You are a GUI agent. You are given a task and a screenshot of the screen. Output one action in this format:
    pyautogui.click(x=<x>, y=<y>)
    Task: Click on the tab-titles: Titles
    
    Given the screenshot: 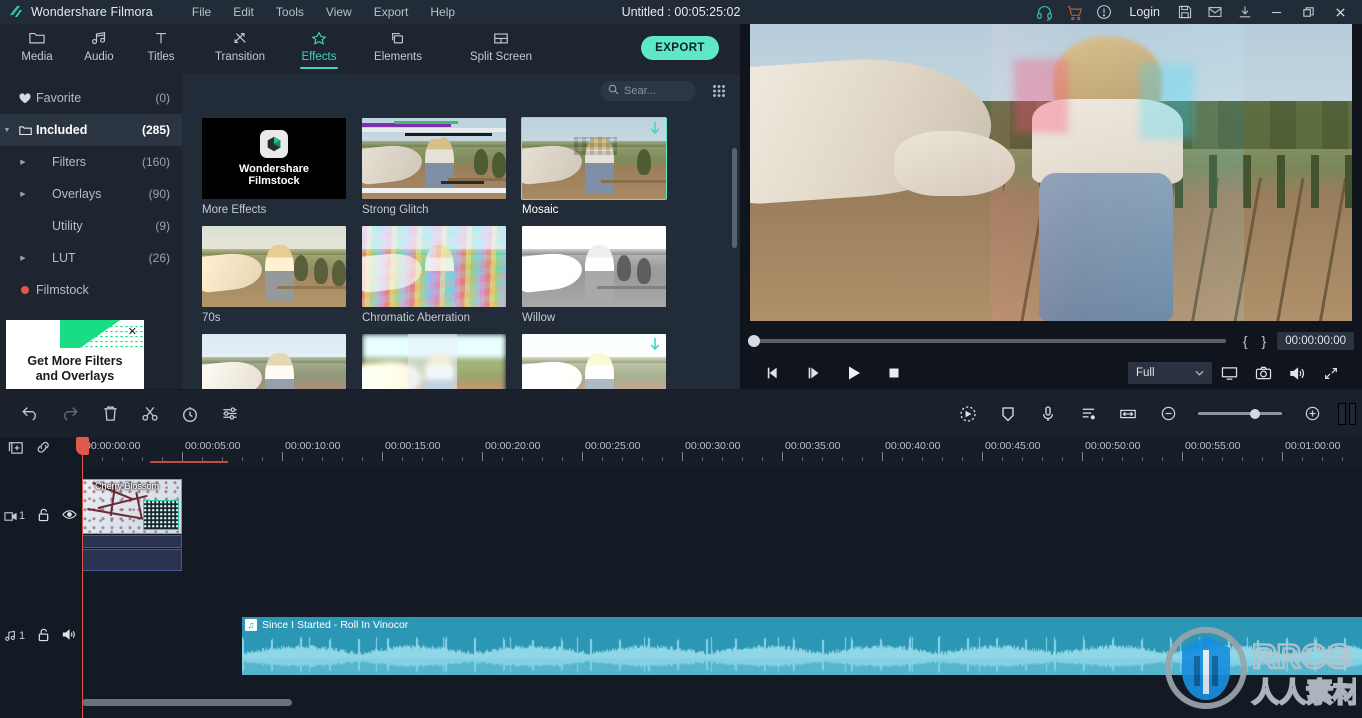 What is the action you would take?
    pyautogui.click(x=161, y=47)
    